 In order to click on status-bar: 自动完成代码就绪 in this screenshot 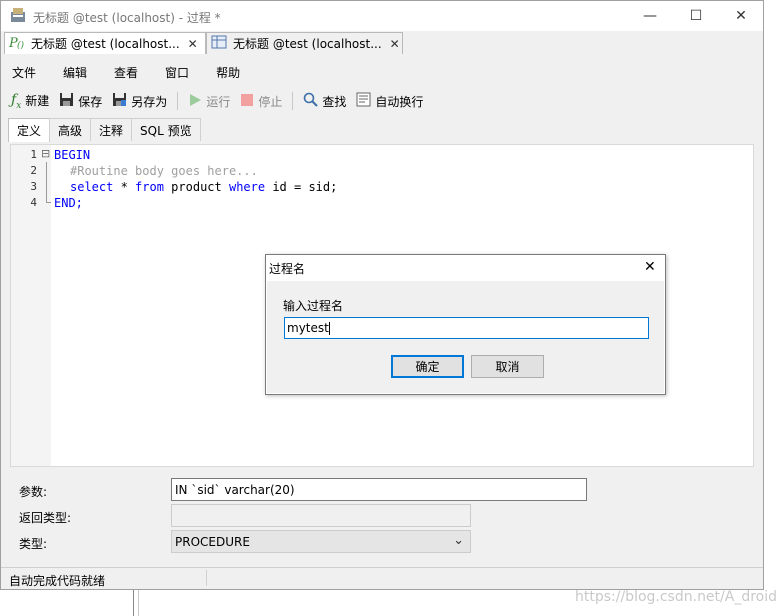, I will do `click(382, 578)`.